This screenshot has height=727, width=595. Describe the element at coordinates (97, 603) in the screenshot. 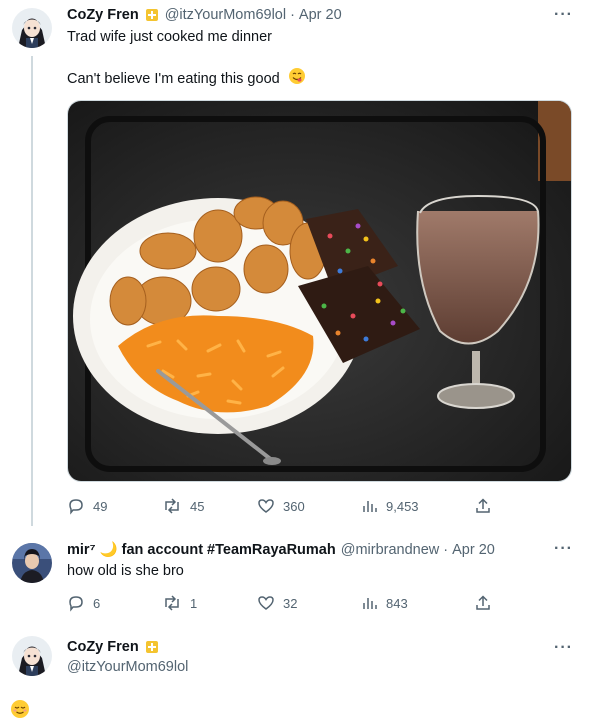

I see `reply-count: 6` at that location.